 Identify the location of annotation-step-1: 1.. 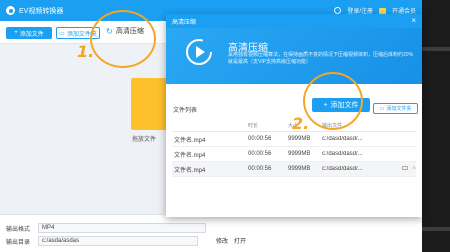
(86, 51).